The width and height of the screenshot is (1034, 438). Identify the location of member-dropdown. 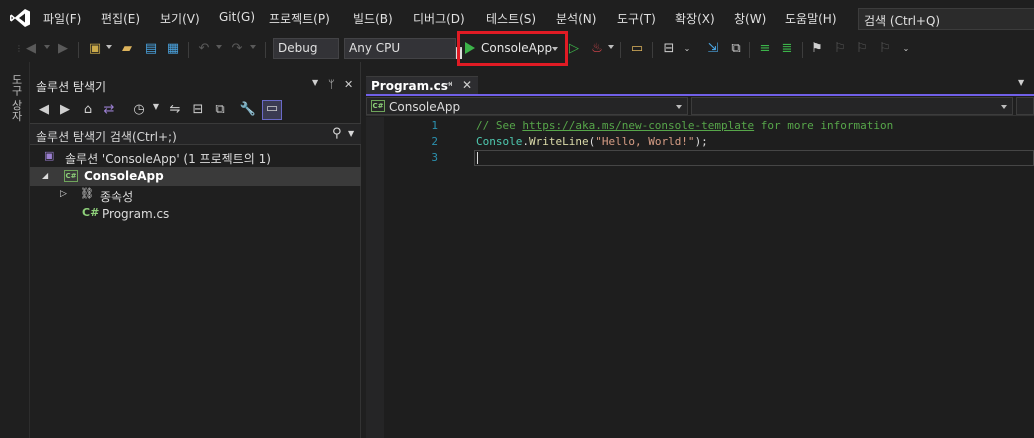
(1025, 106).